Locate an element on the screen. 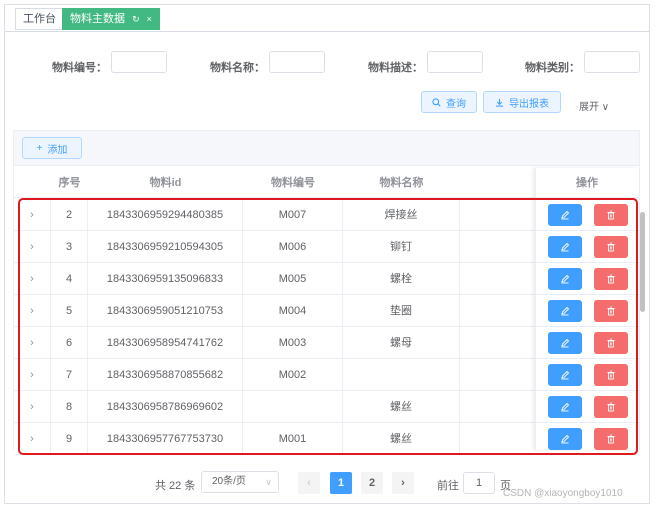 Image resolution: width=656 pixels, height=510 pixels. next-page-button: › is located at coordinates (403, 483).